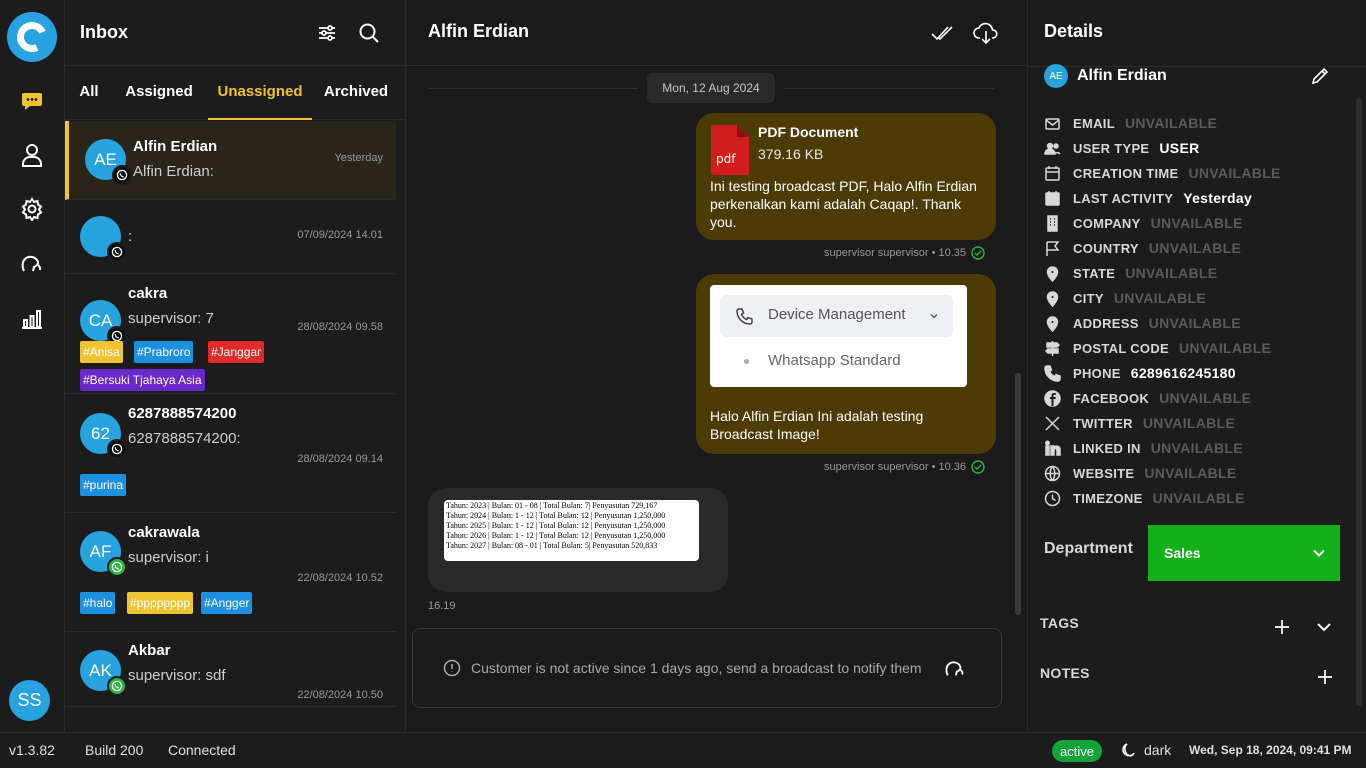 This screenshot has height=768, width=1366. What do you see at coordinates (160, 603) in the screenshot?
I see `tag-chip: #pppppppp` at bounding box center [160, 603].